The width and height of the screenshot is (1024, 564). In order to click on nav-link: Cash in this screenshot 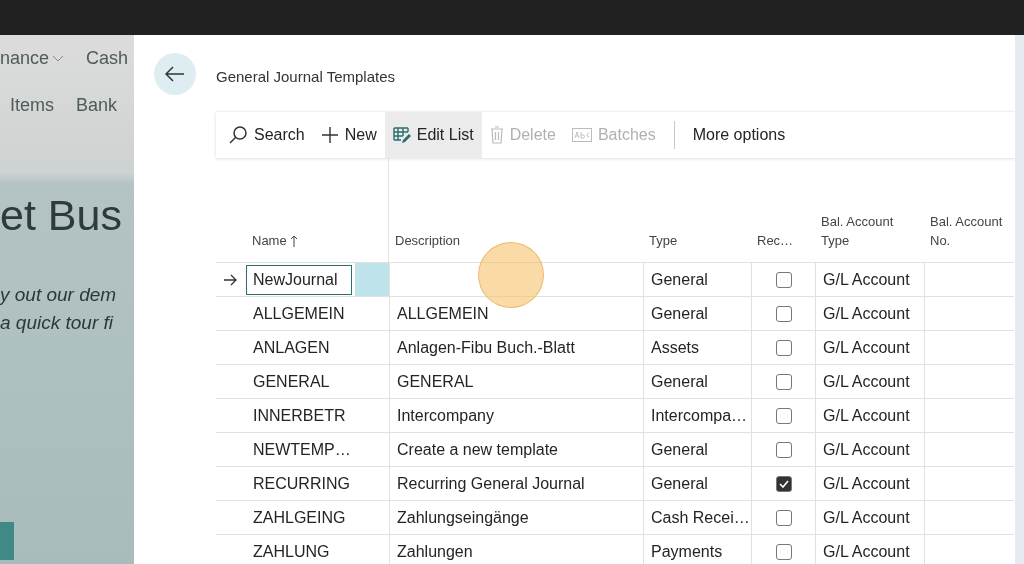, I will do `click(107, 58)`.